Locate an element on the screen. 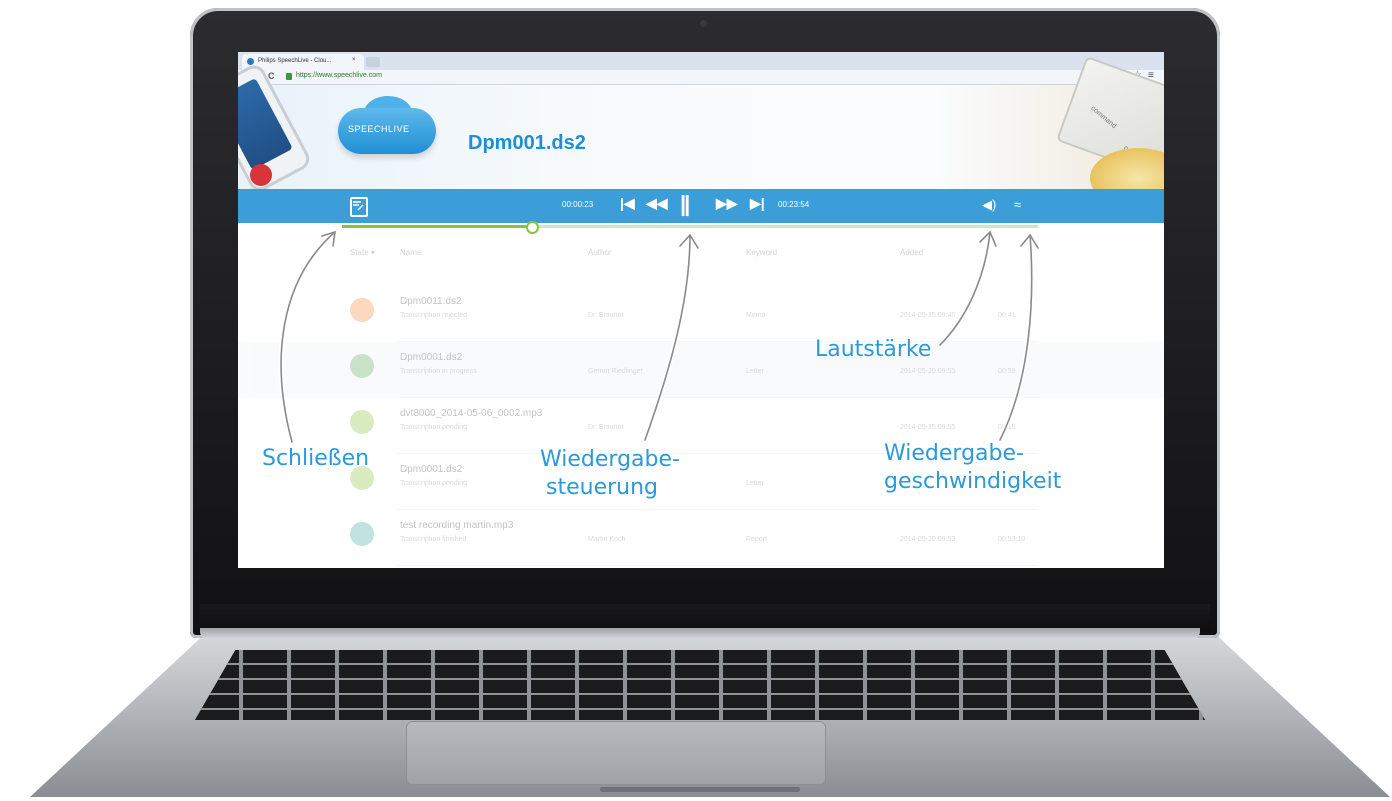  annotation-speed-line1: Wiedergabe- is located at coordinates (954, 453).